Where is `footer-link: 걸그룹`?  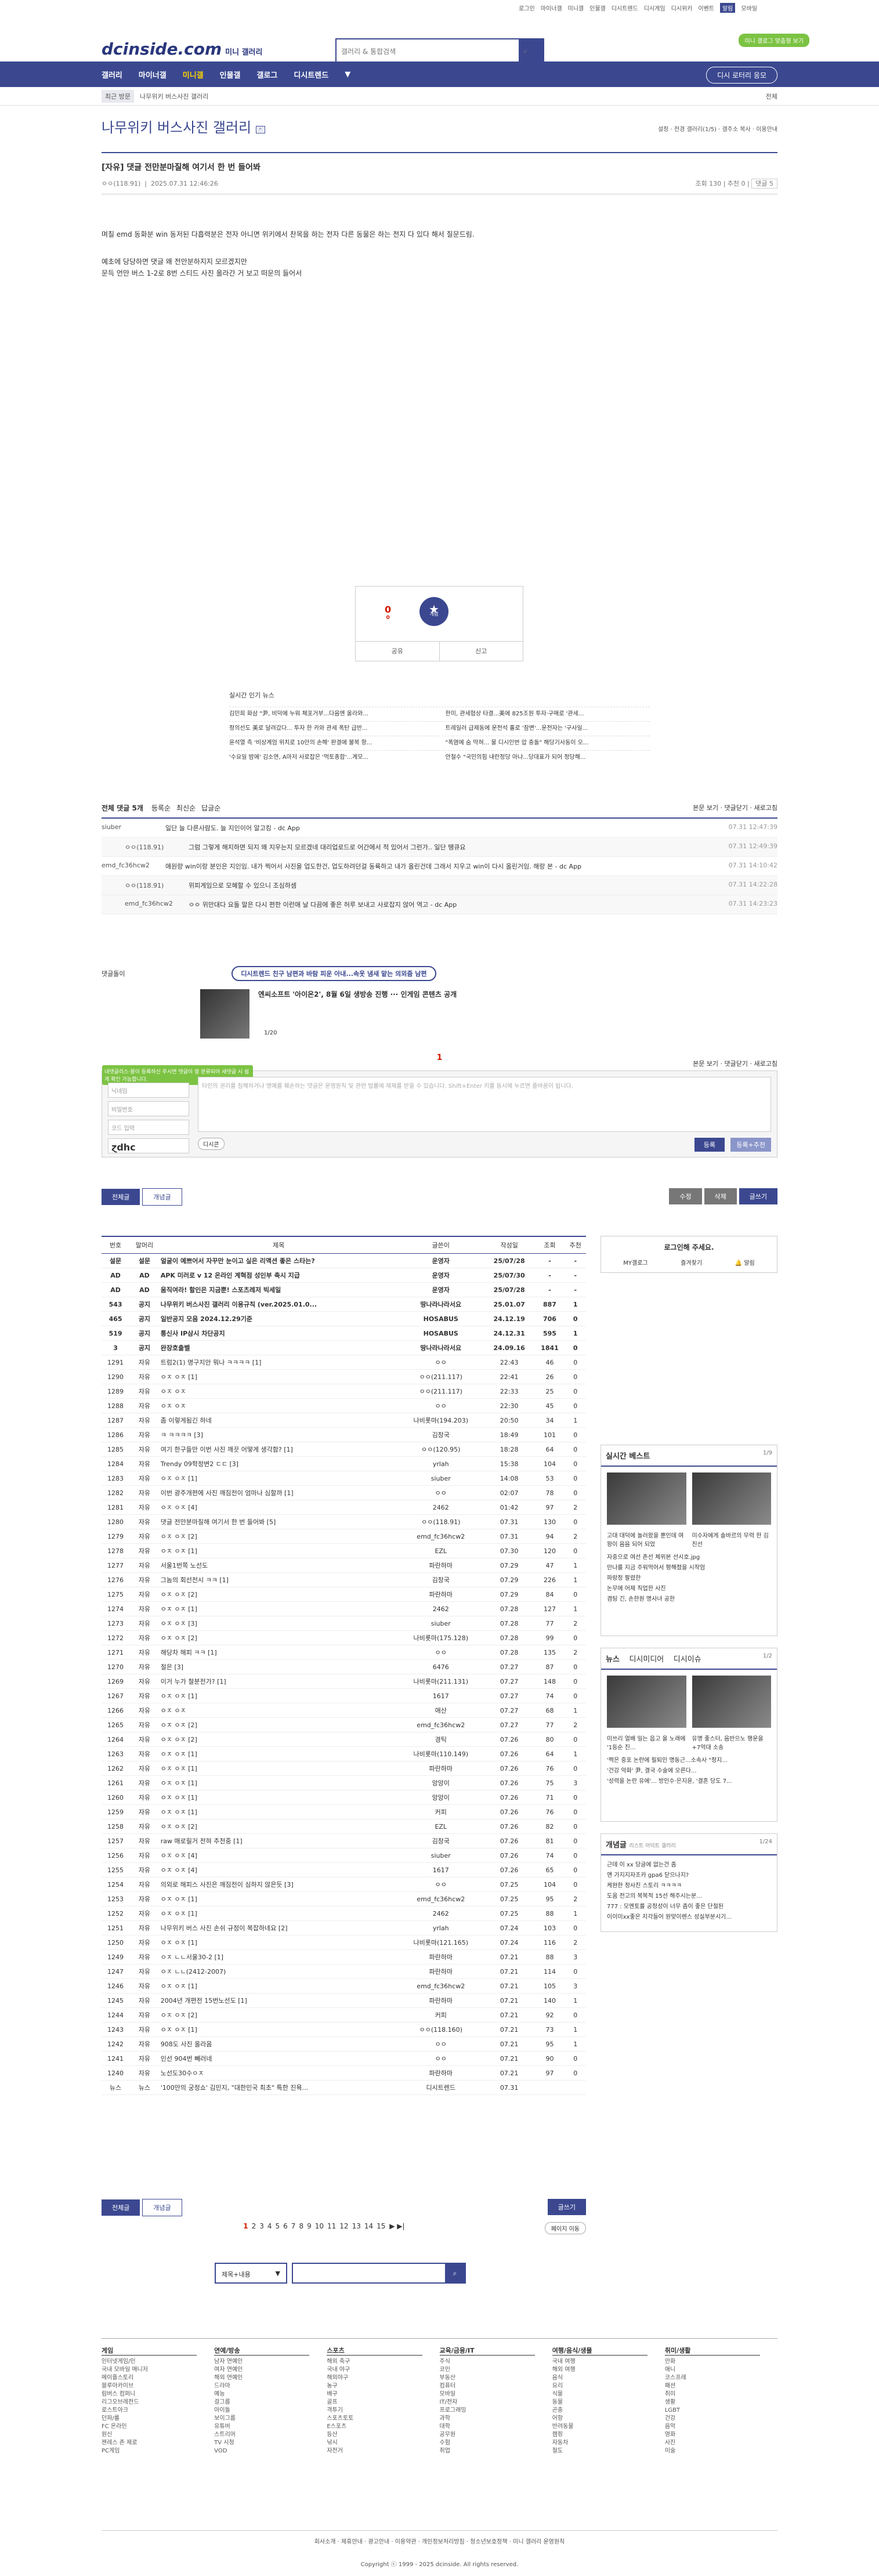
footer-link: 걸그룹 is located at coordinates (270, 2402).